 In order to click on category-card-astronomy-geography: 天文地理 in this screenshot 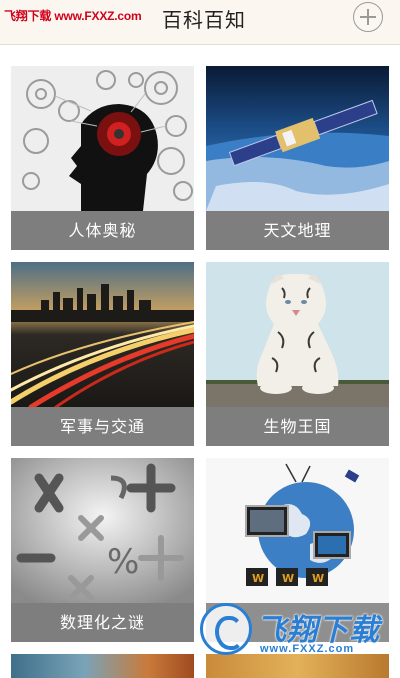, I will do `click(297, 158)`.